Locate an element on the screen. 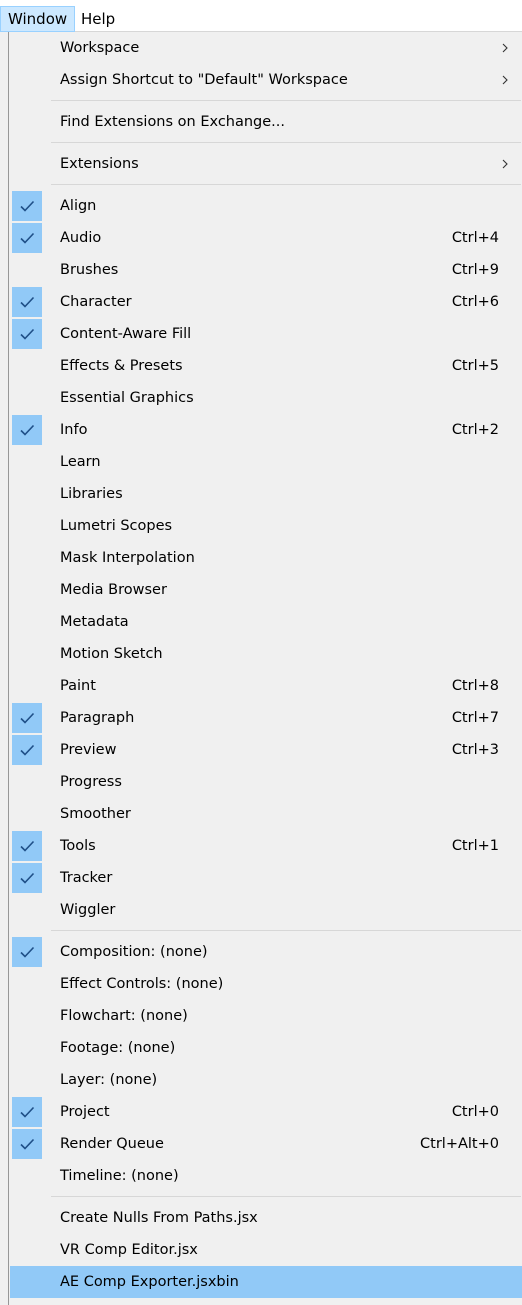 Image resolution: width=522 pixels, height=1305 pixels. menu-item-label: Smoother is located at coordinates (95, 814).